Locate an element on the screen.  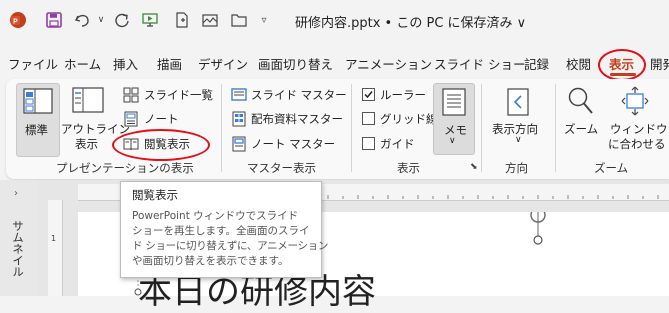
master-views-group-label: マスター表示 is located at coordinates (281, 168).